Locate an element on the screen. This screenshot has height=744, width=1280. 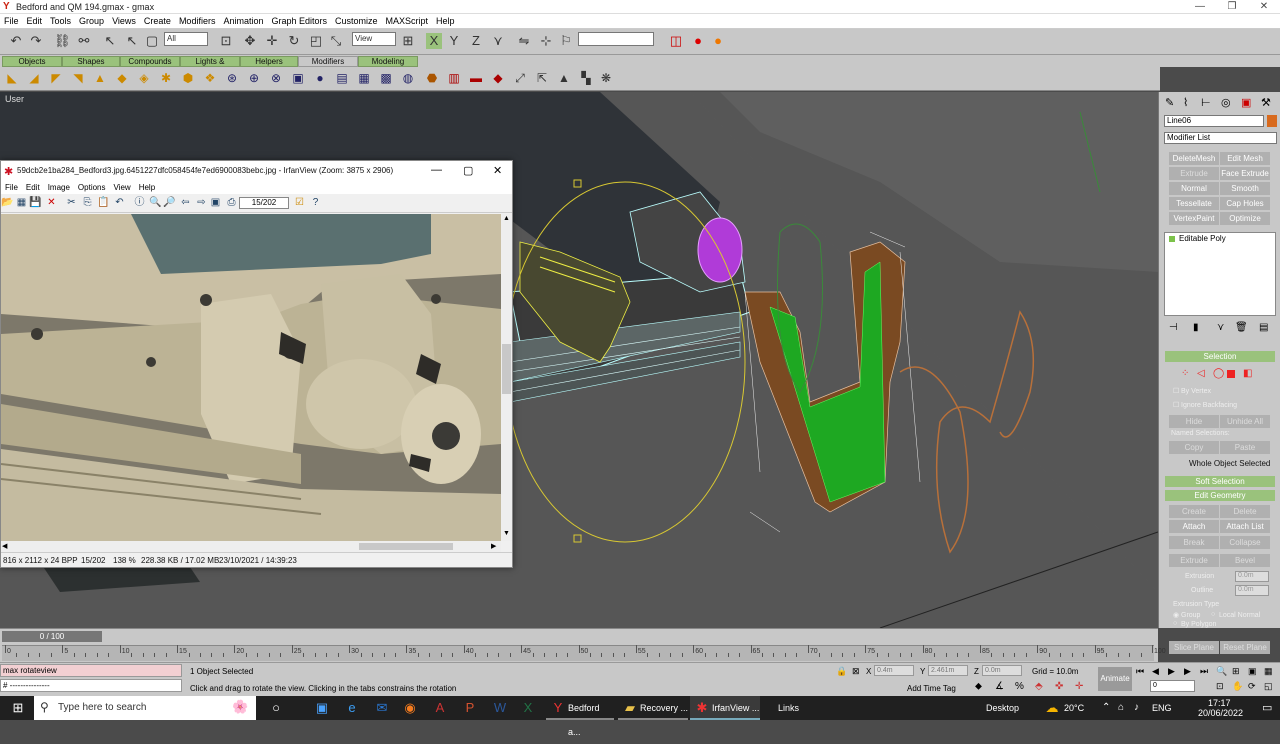
outline-spinner: 0.0m is located at coordinates (1252, 590).